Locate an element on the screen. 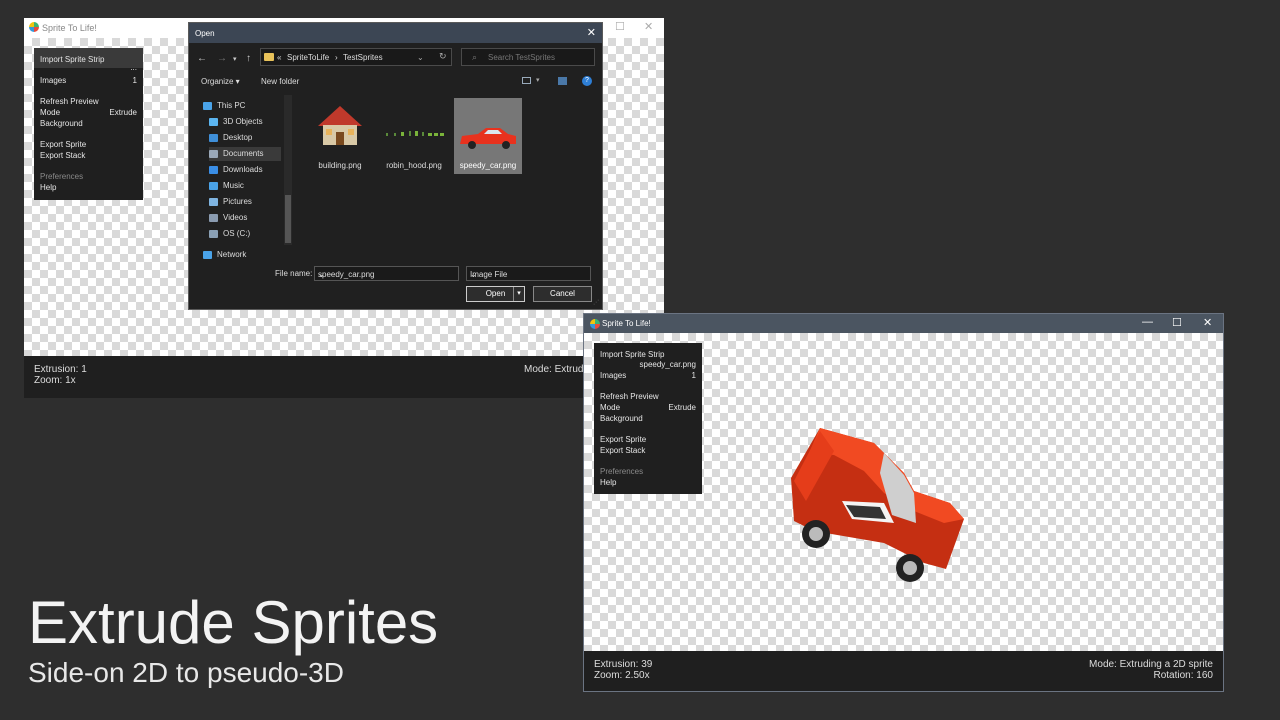 Image resolution: width=1280 pixels, height=720 pixels. nav-item-this-pc: This PC is located at coordinates (242, 106).